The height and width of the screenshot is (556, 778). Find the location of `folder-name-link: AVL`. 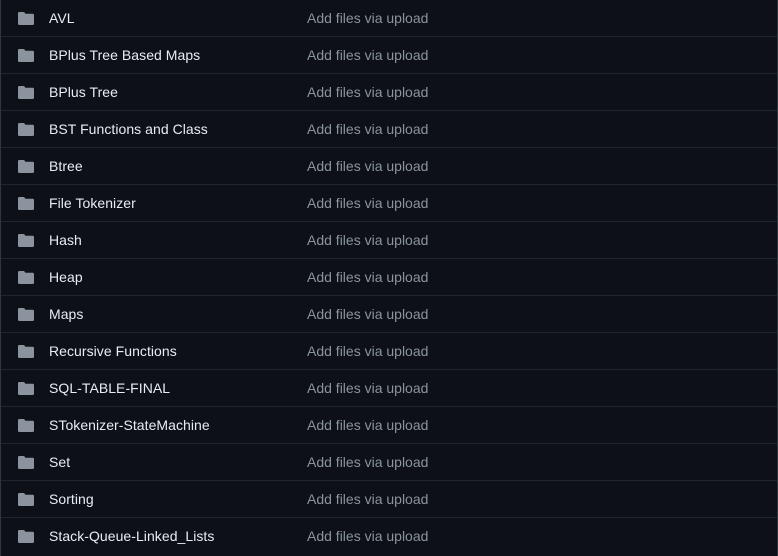

folder-name-link: AVL is located at coordinates (62, 18).